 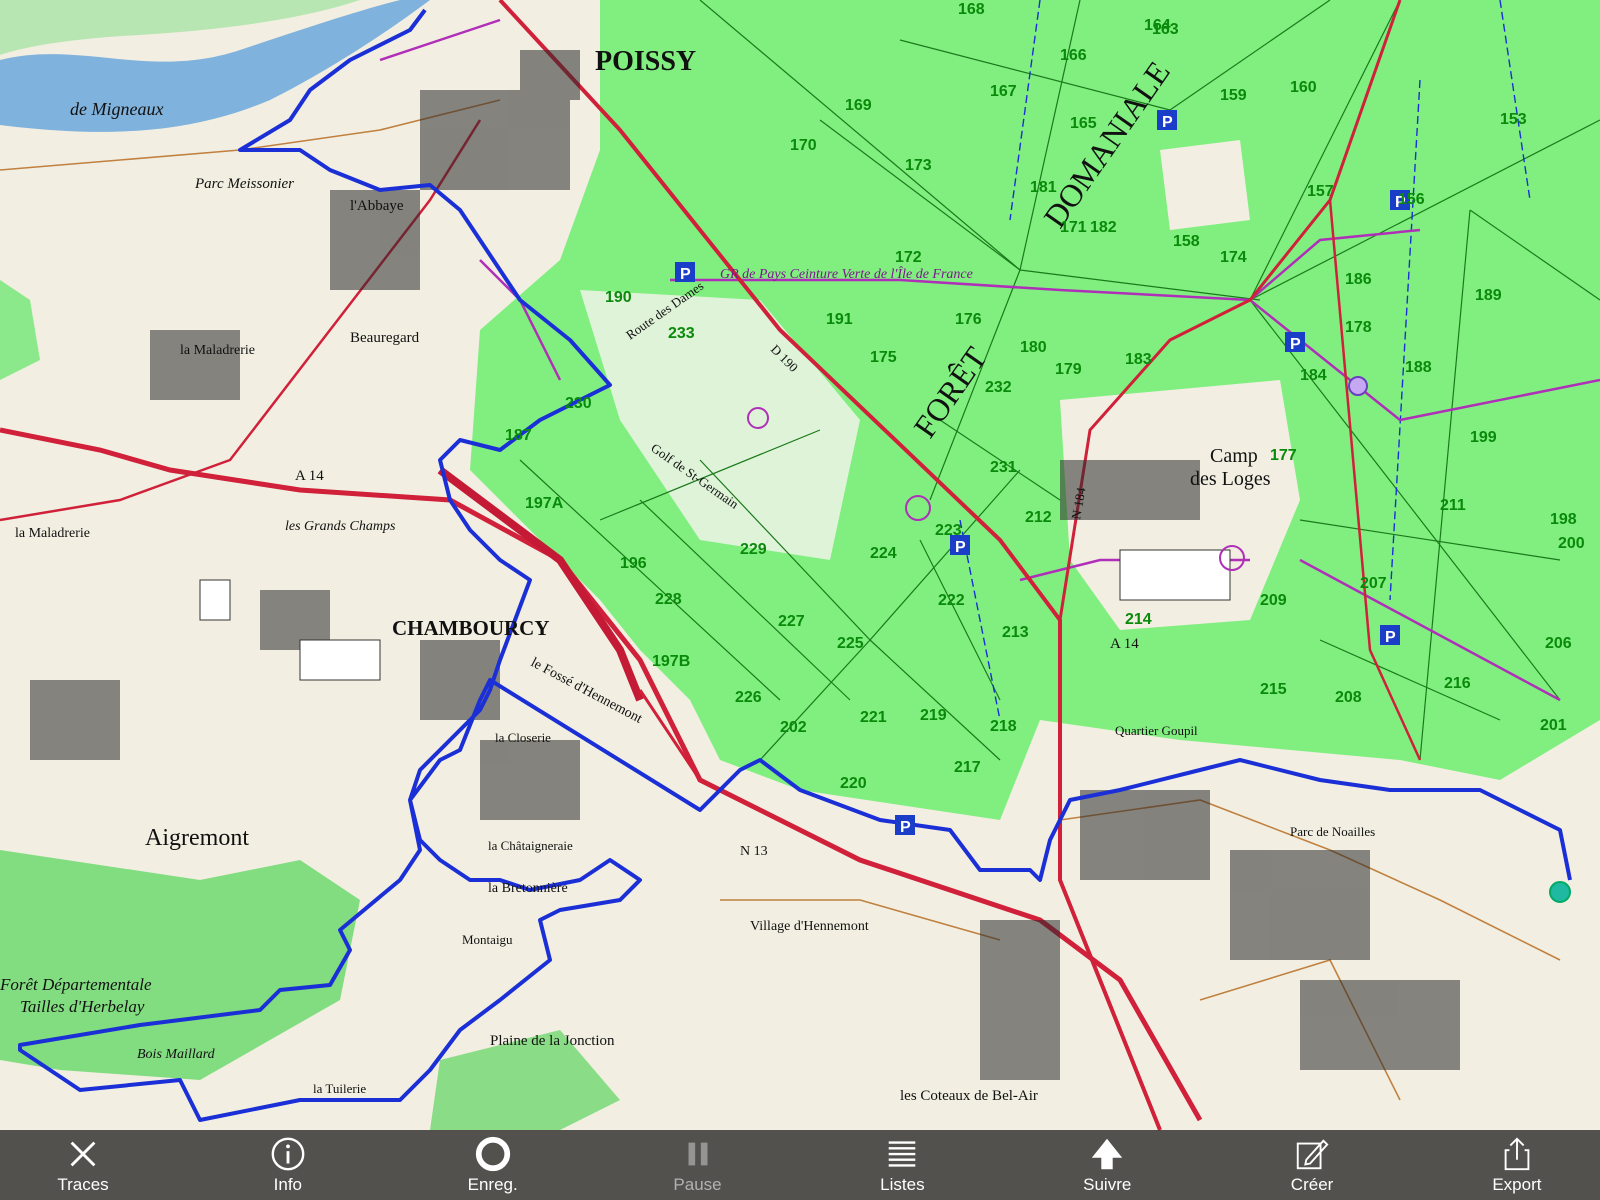 I want to click on forest-parcel-169: 169, so click(x=858, y=105).